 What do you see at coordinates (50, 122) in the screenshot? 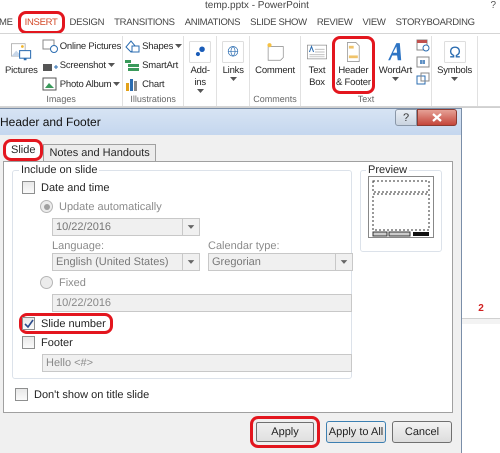
I see `dialog-title: Header and Footer` at bounding box center [50, 122].